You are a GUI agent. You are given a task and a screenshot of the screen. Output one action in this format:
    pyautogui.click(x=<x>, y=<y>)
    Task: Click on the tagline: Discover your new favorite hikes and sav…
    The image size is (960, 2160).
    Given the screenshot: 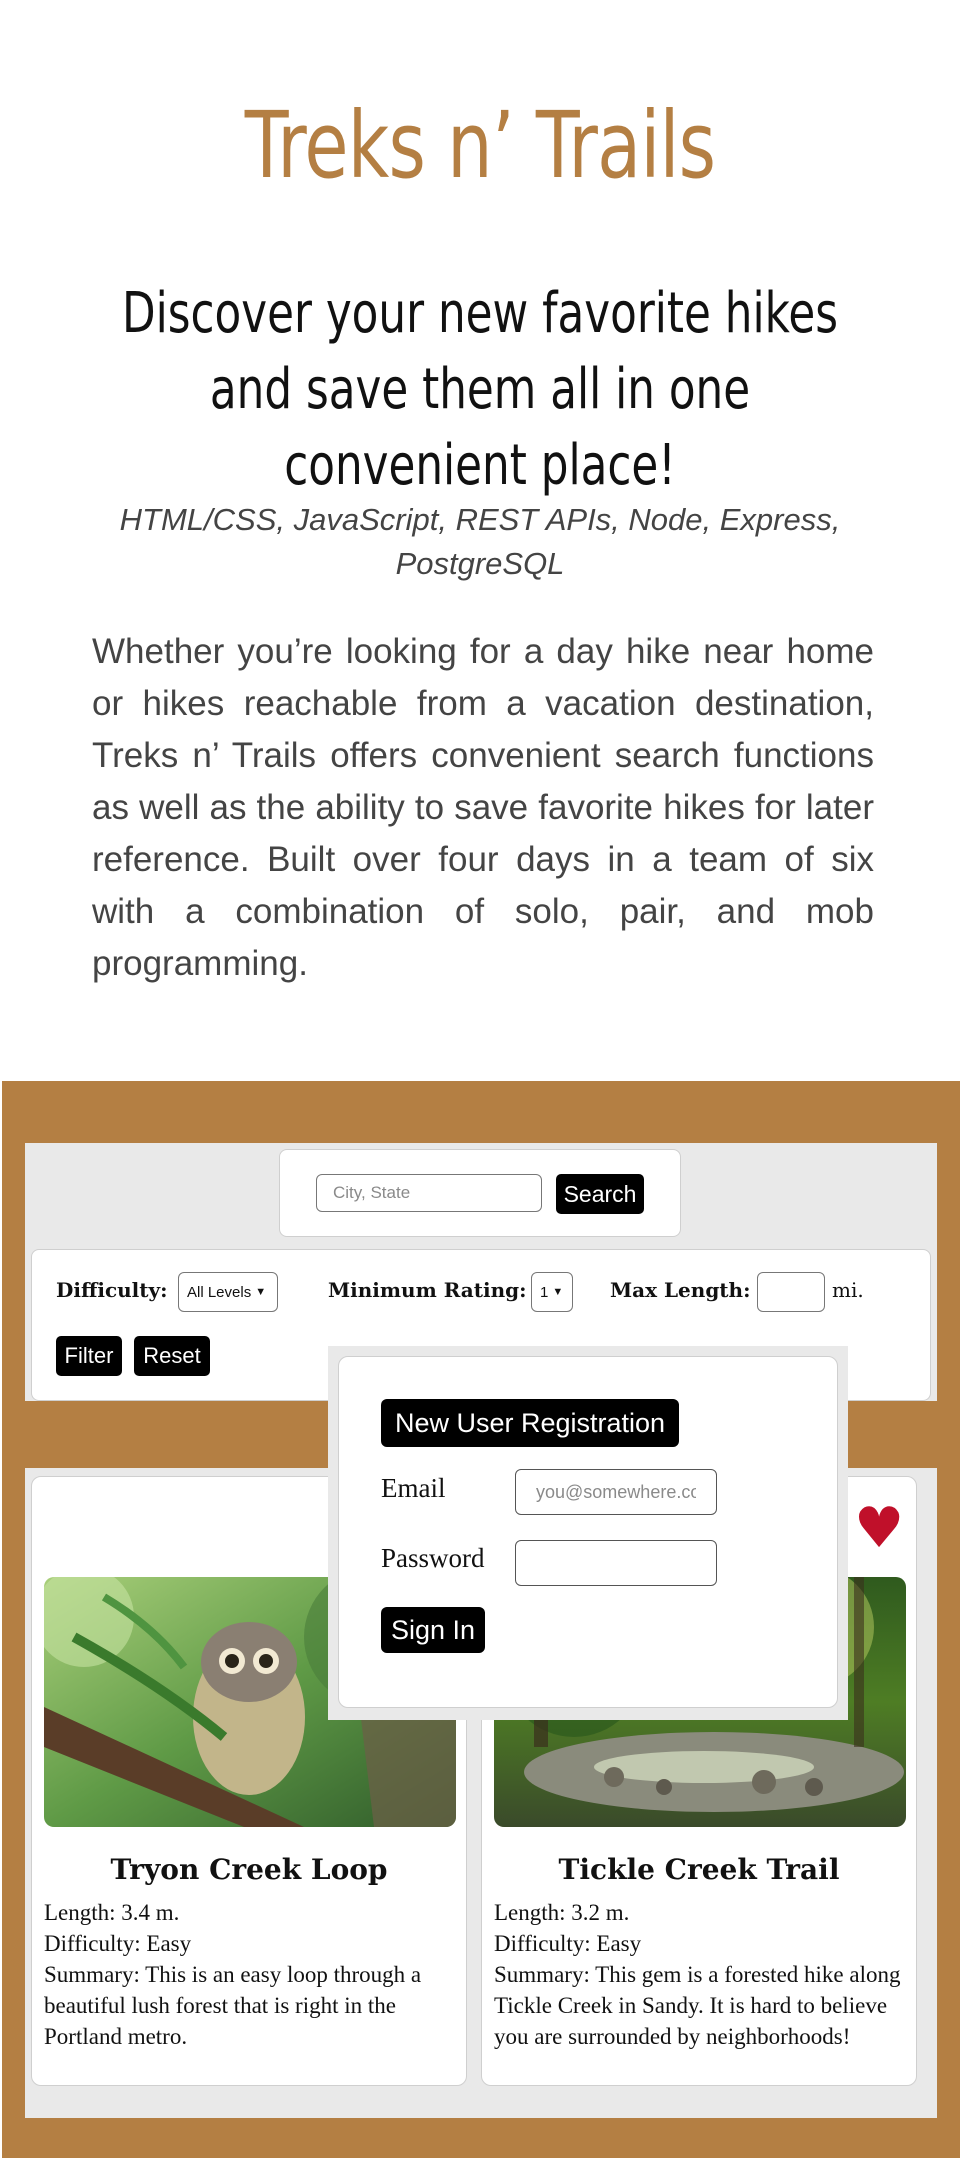 What is the action you would take?
    pyautogui.click(x=480, y=389)
    